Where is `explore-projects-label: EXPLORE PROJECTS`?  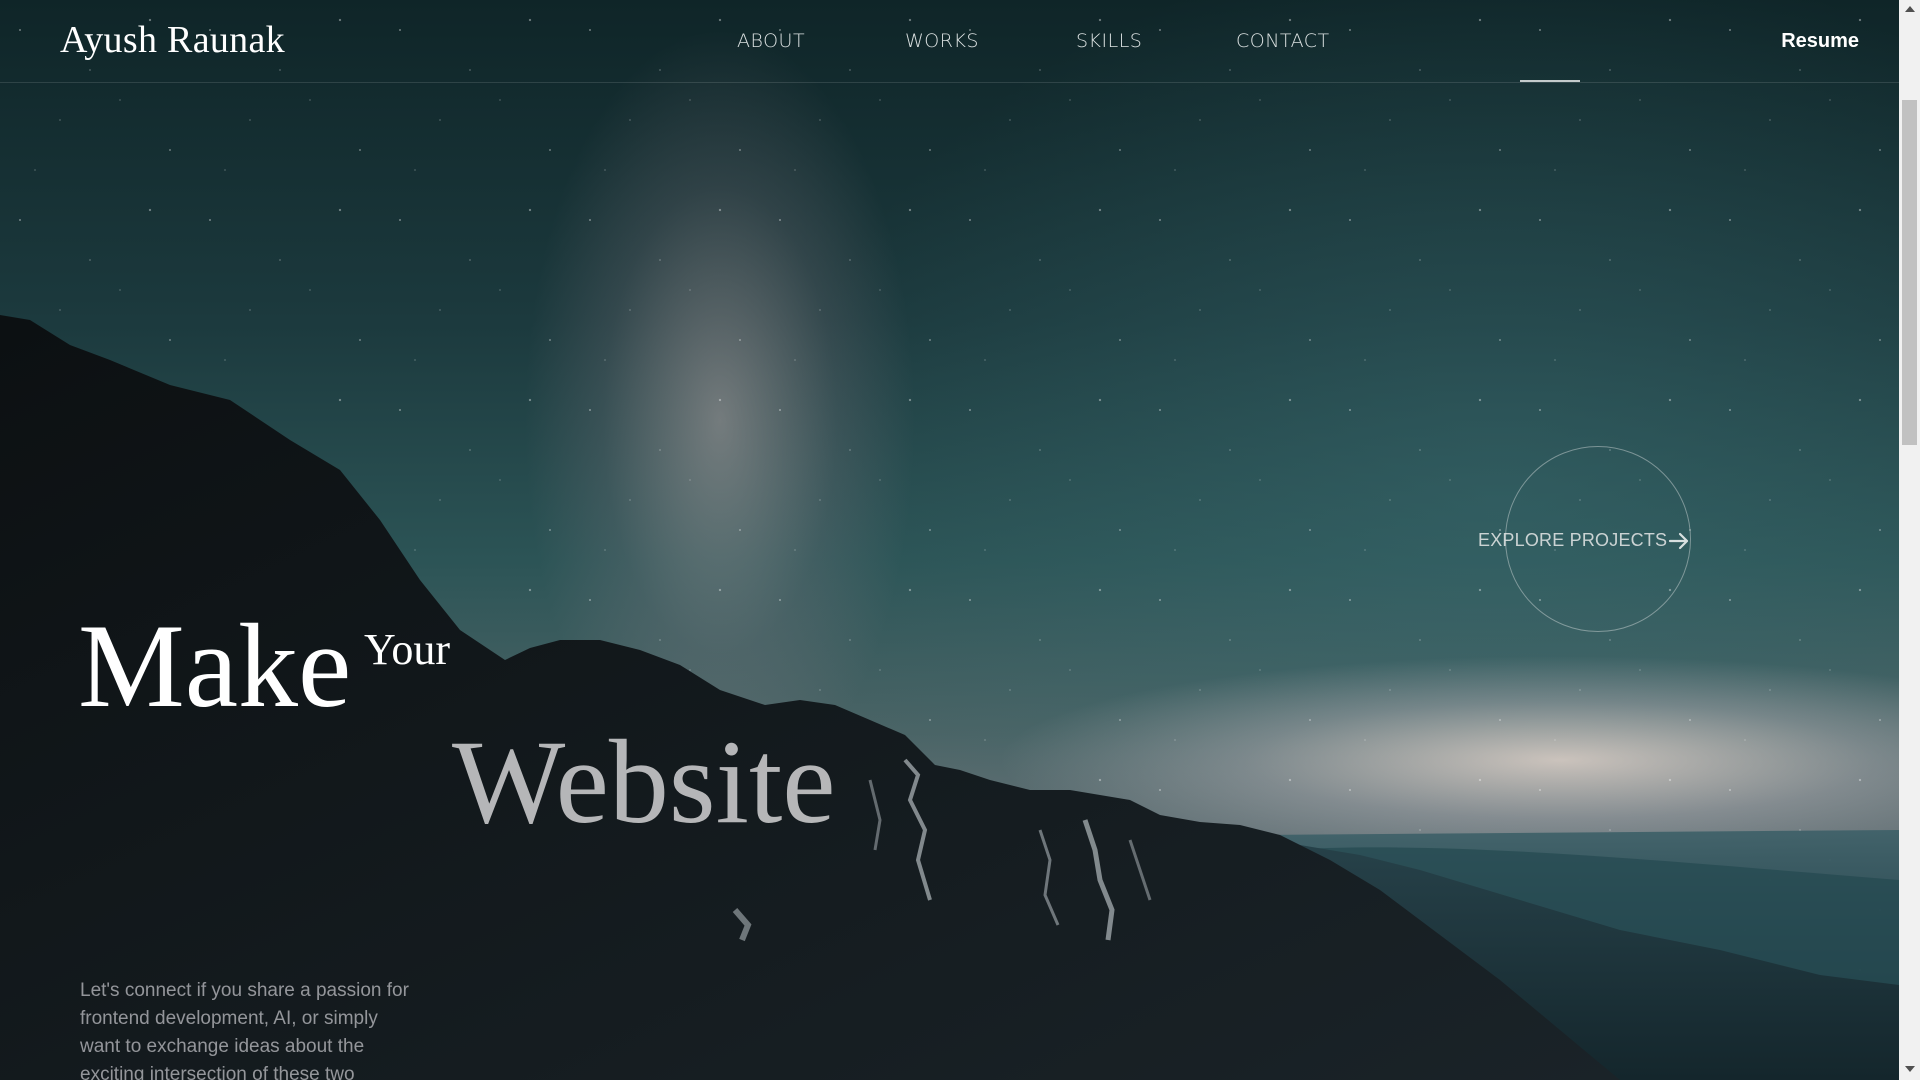 explore-projects-label: EXPLORE PROJECTS is located at coordinates (1572, 540).